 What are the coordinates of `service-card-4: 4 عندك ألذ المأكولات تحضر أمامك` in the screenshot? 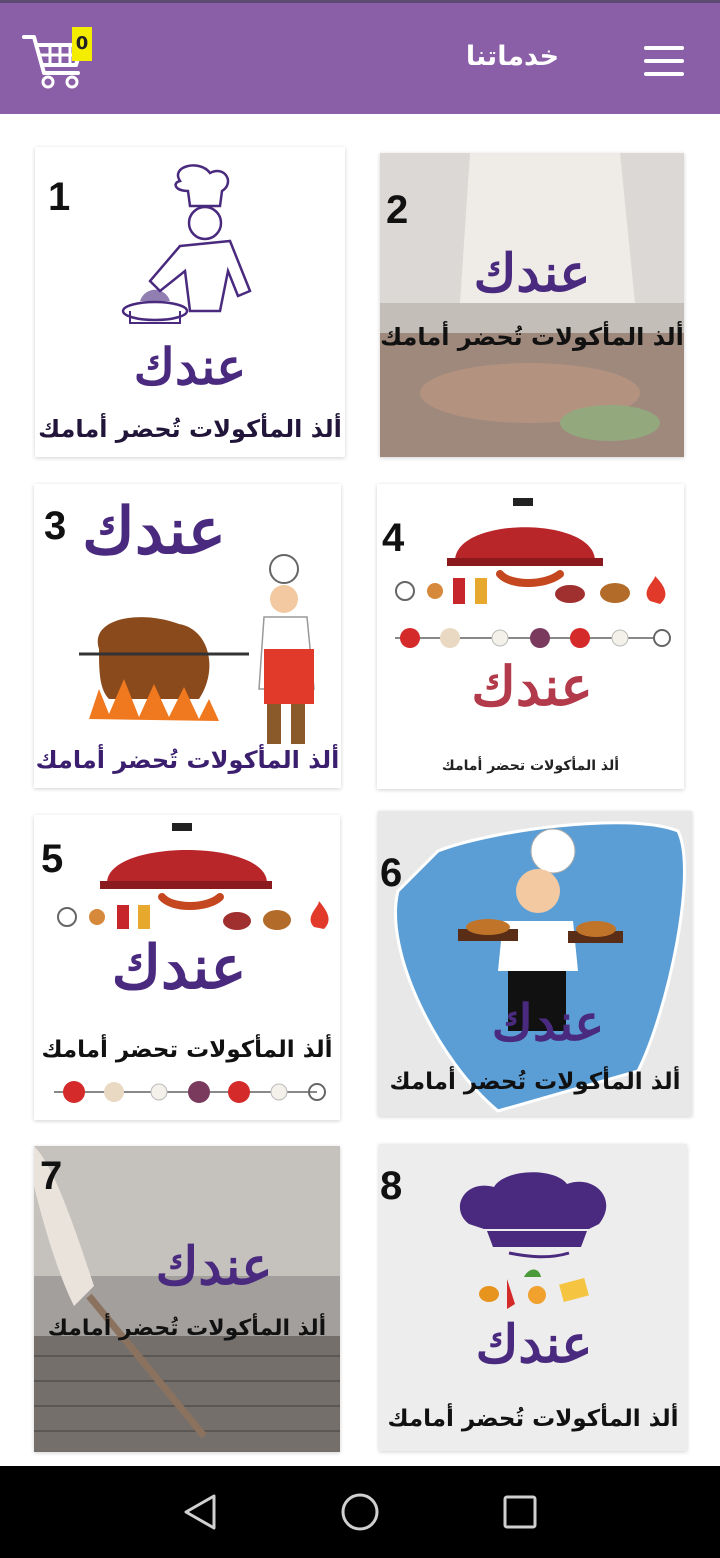 It's located at (530, 636).